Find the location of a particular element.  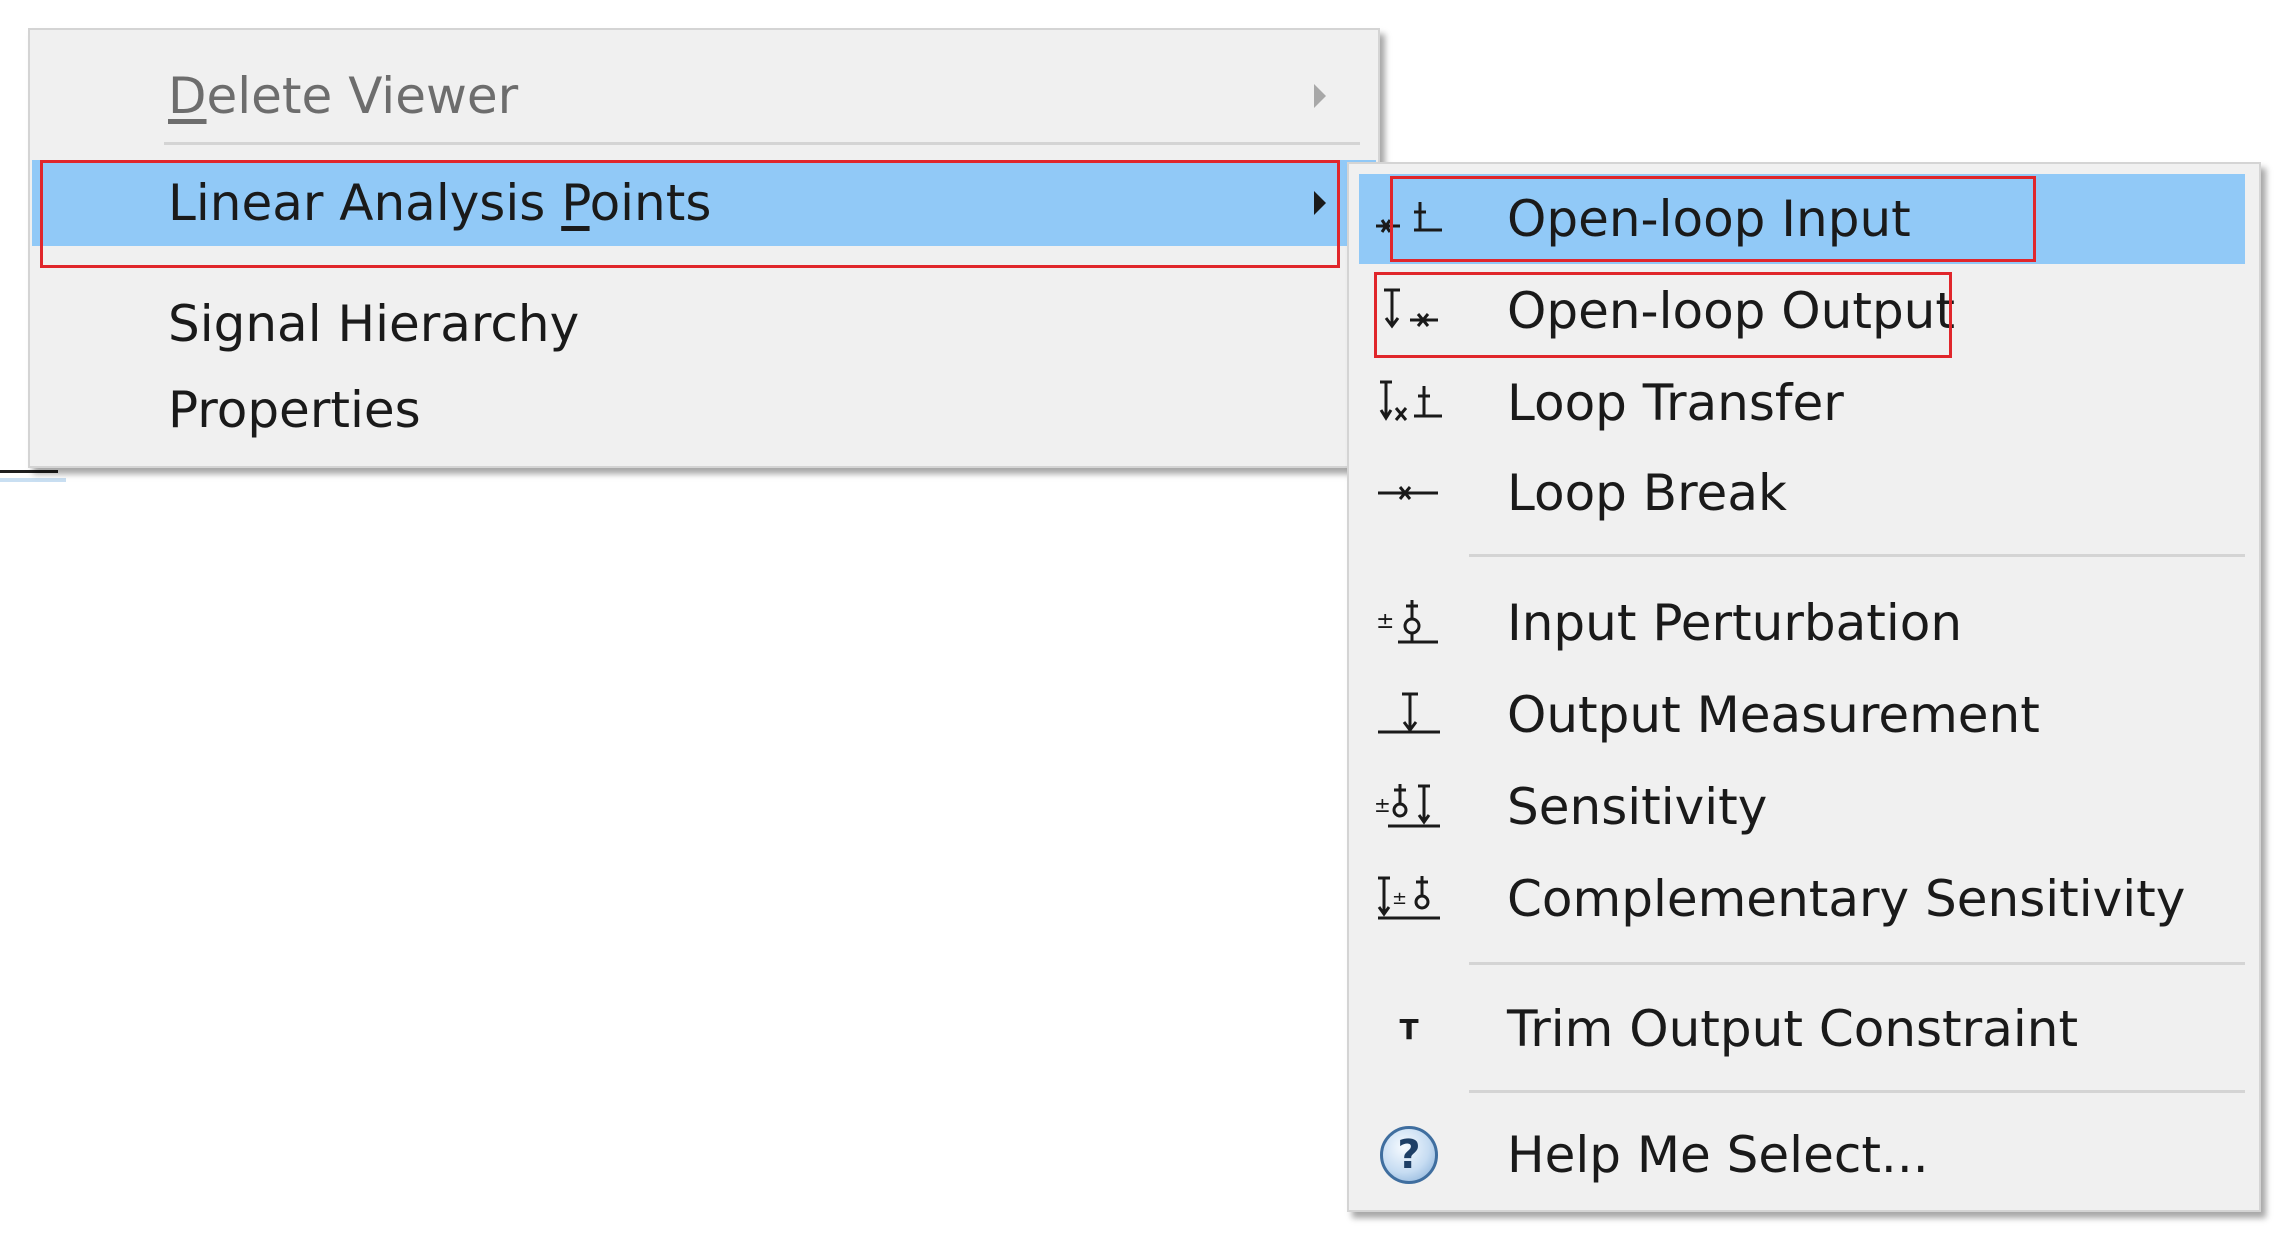

menu-item-label: Linear Analysis Points is located at coordinates (440, 203).